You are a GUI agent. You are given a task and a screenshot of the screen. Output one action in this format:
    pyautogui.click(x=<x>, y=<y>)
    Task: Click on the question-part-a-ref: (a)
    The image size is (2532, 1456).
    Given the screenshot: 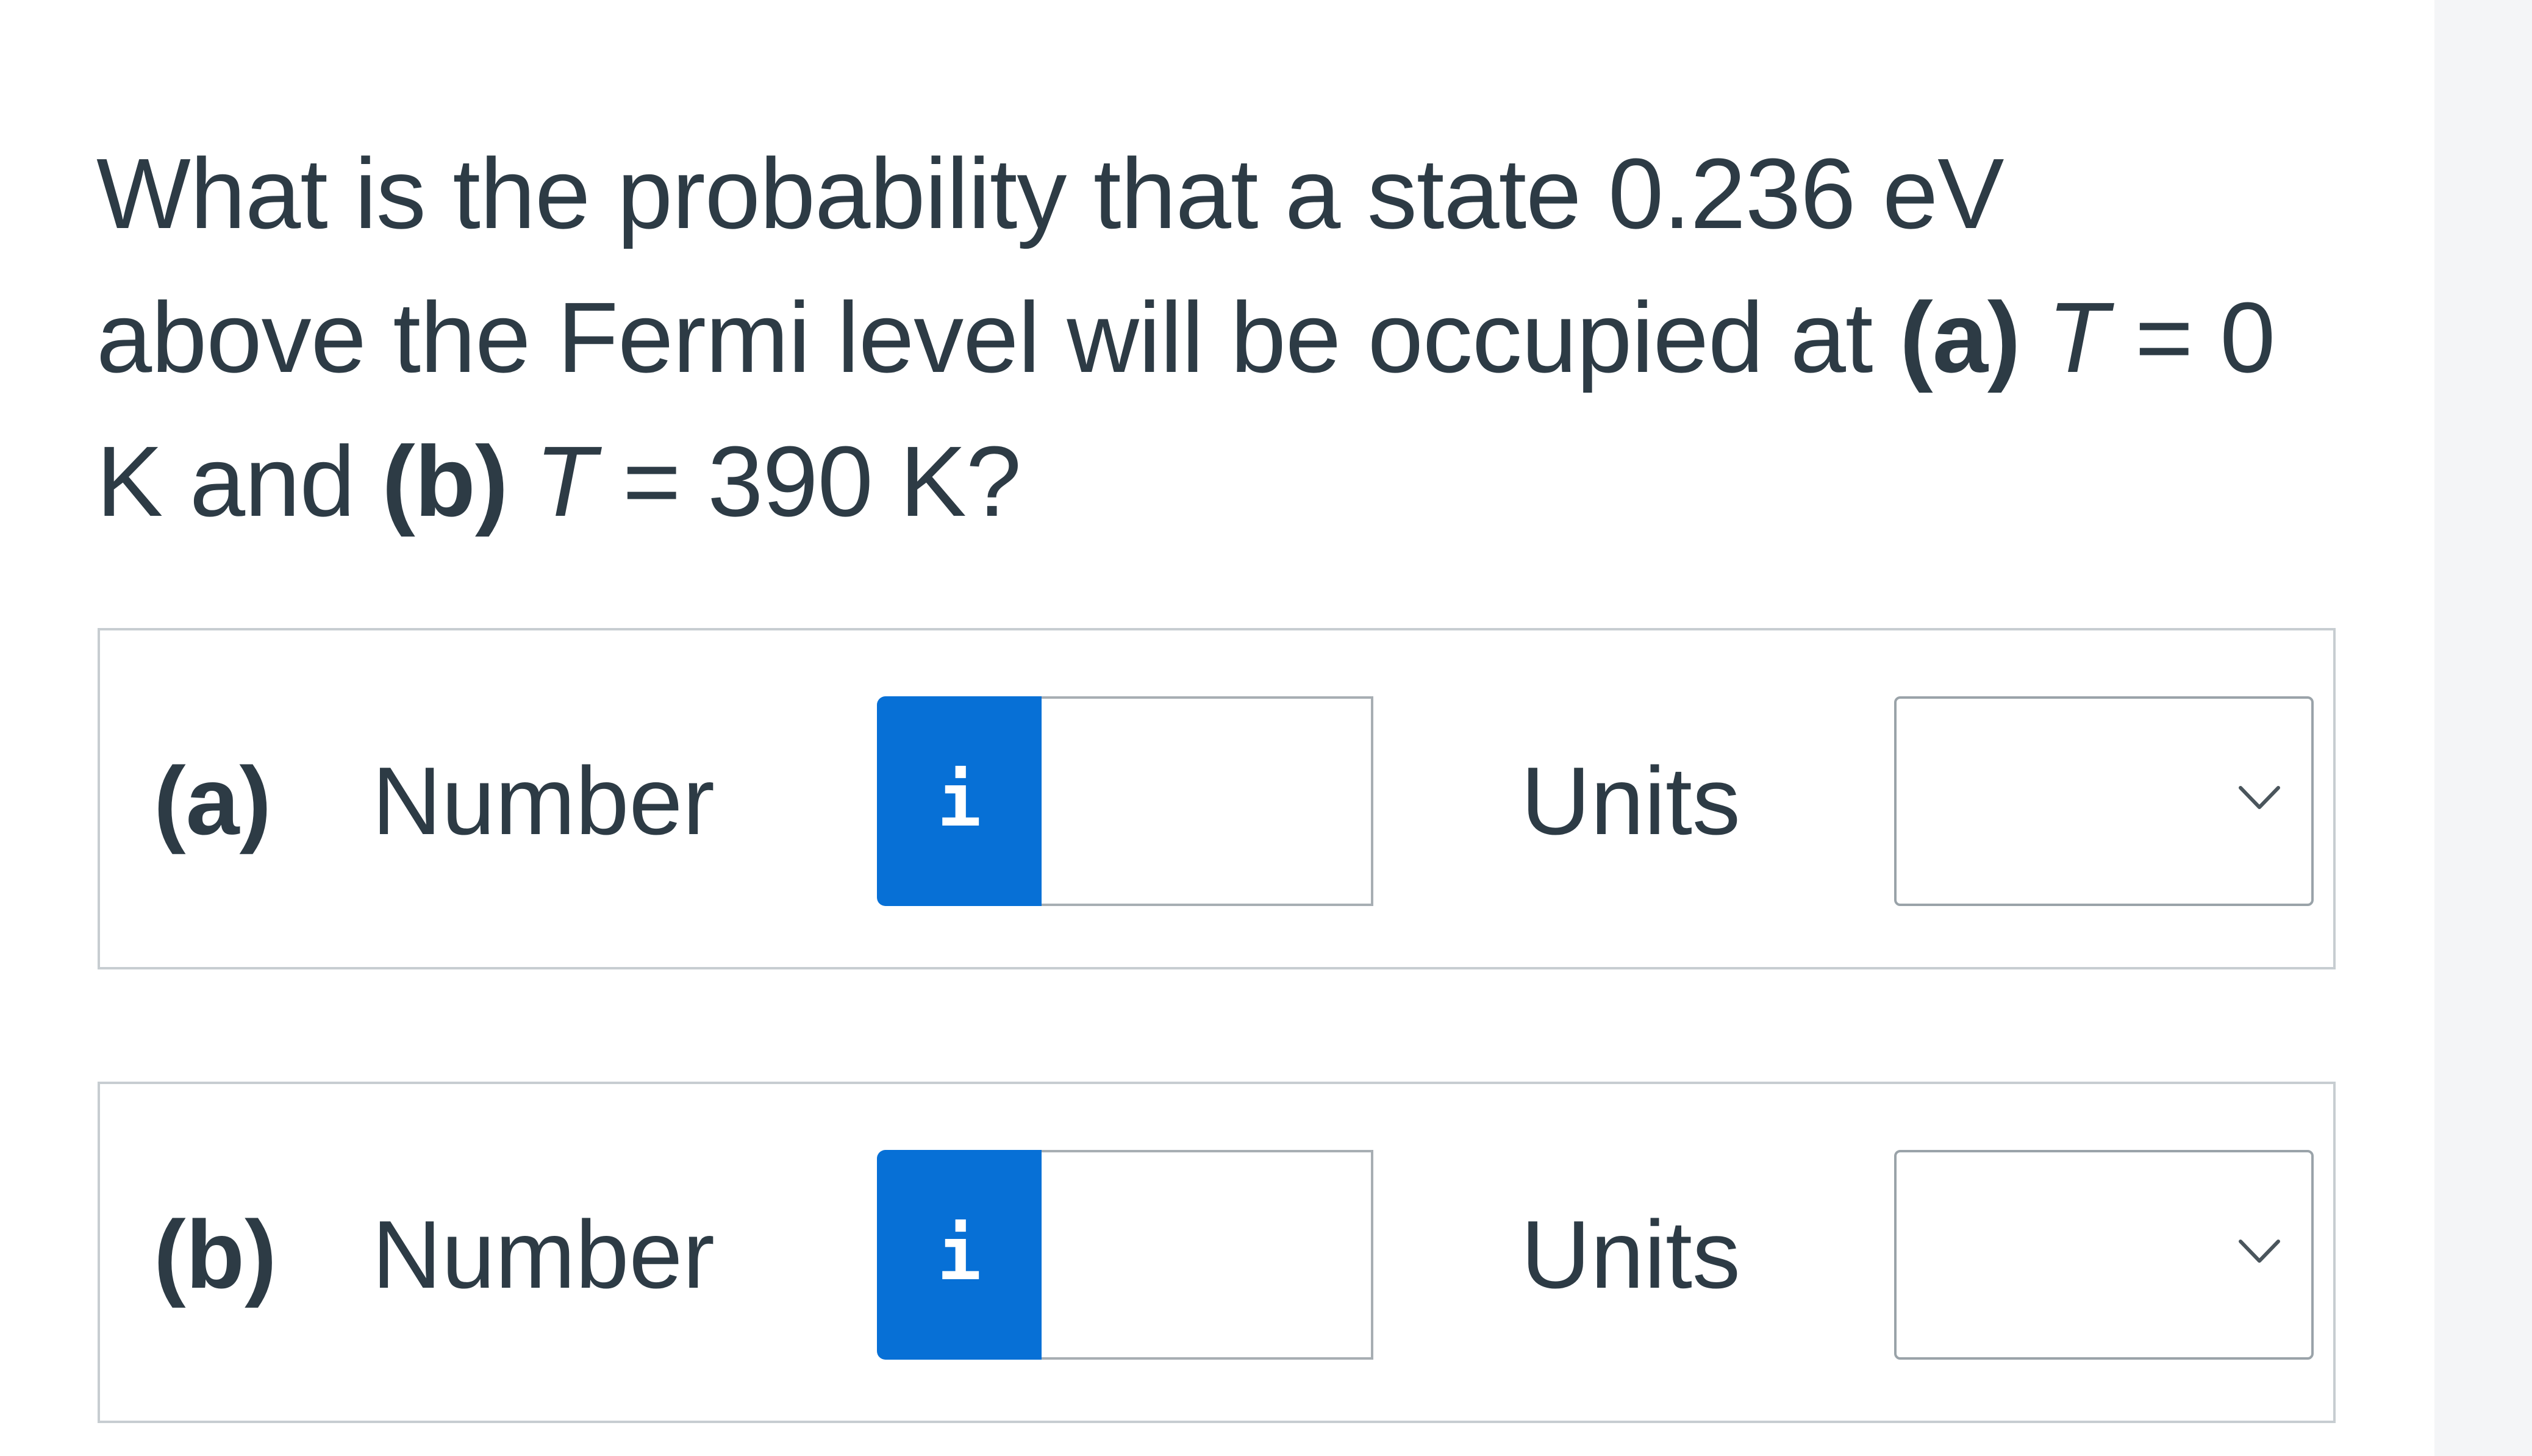 What is the action you would take?
    pyautogui.click(x=1960, y=337)
    